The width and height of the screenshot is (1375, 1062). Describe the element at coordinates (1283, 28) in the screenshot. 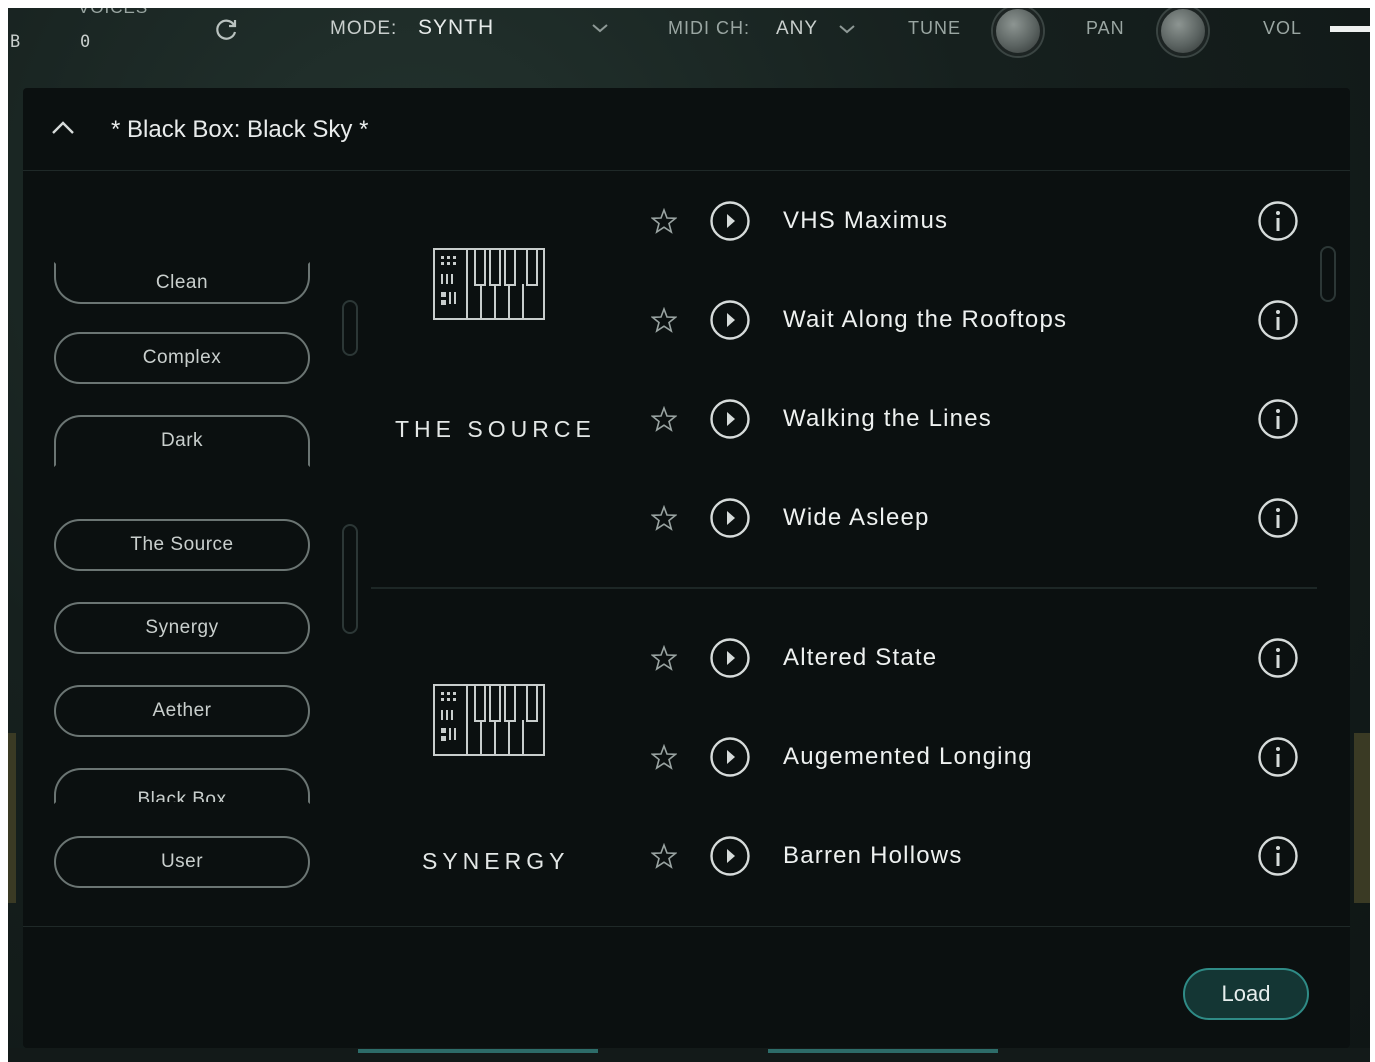

I see `vol-label: VOL` at that location.